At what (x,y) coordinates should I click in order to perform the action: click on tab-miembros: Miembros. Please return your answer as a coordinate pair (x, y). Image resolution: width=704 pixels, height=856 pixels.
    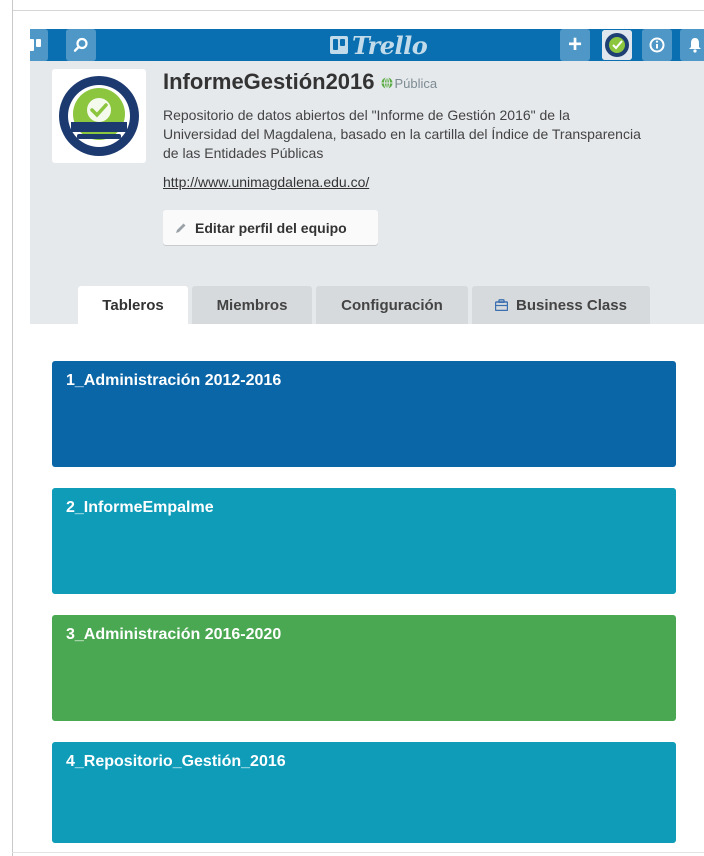
    Looking at the image, I should click on (252, 305).